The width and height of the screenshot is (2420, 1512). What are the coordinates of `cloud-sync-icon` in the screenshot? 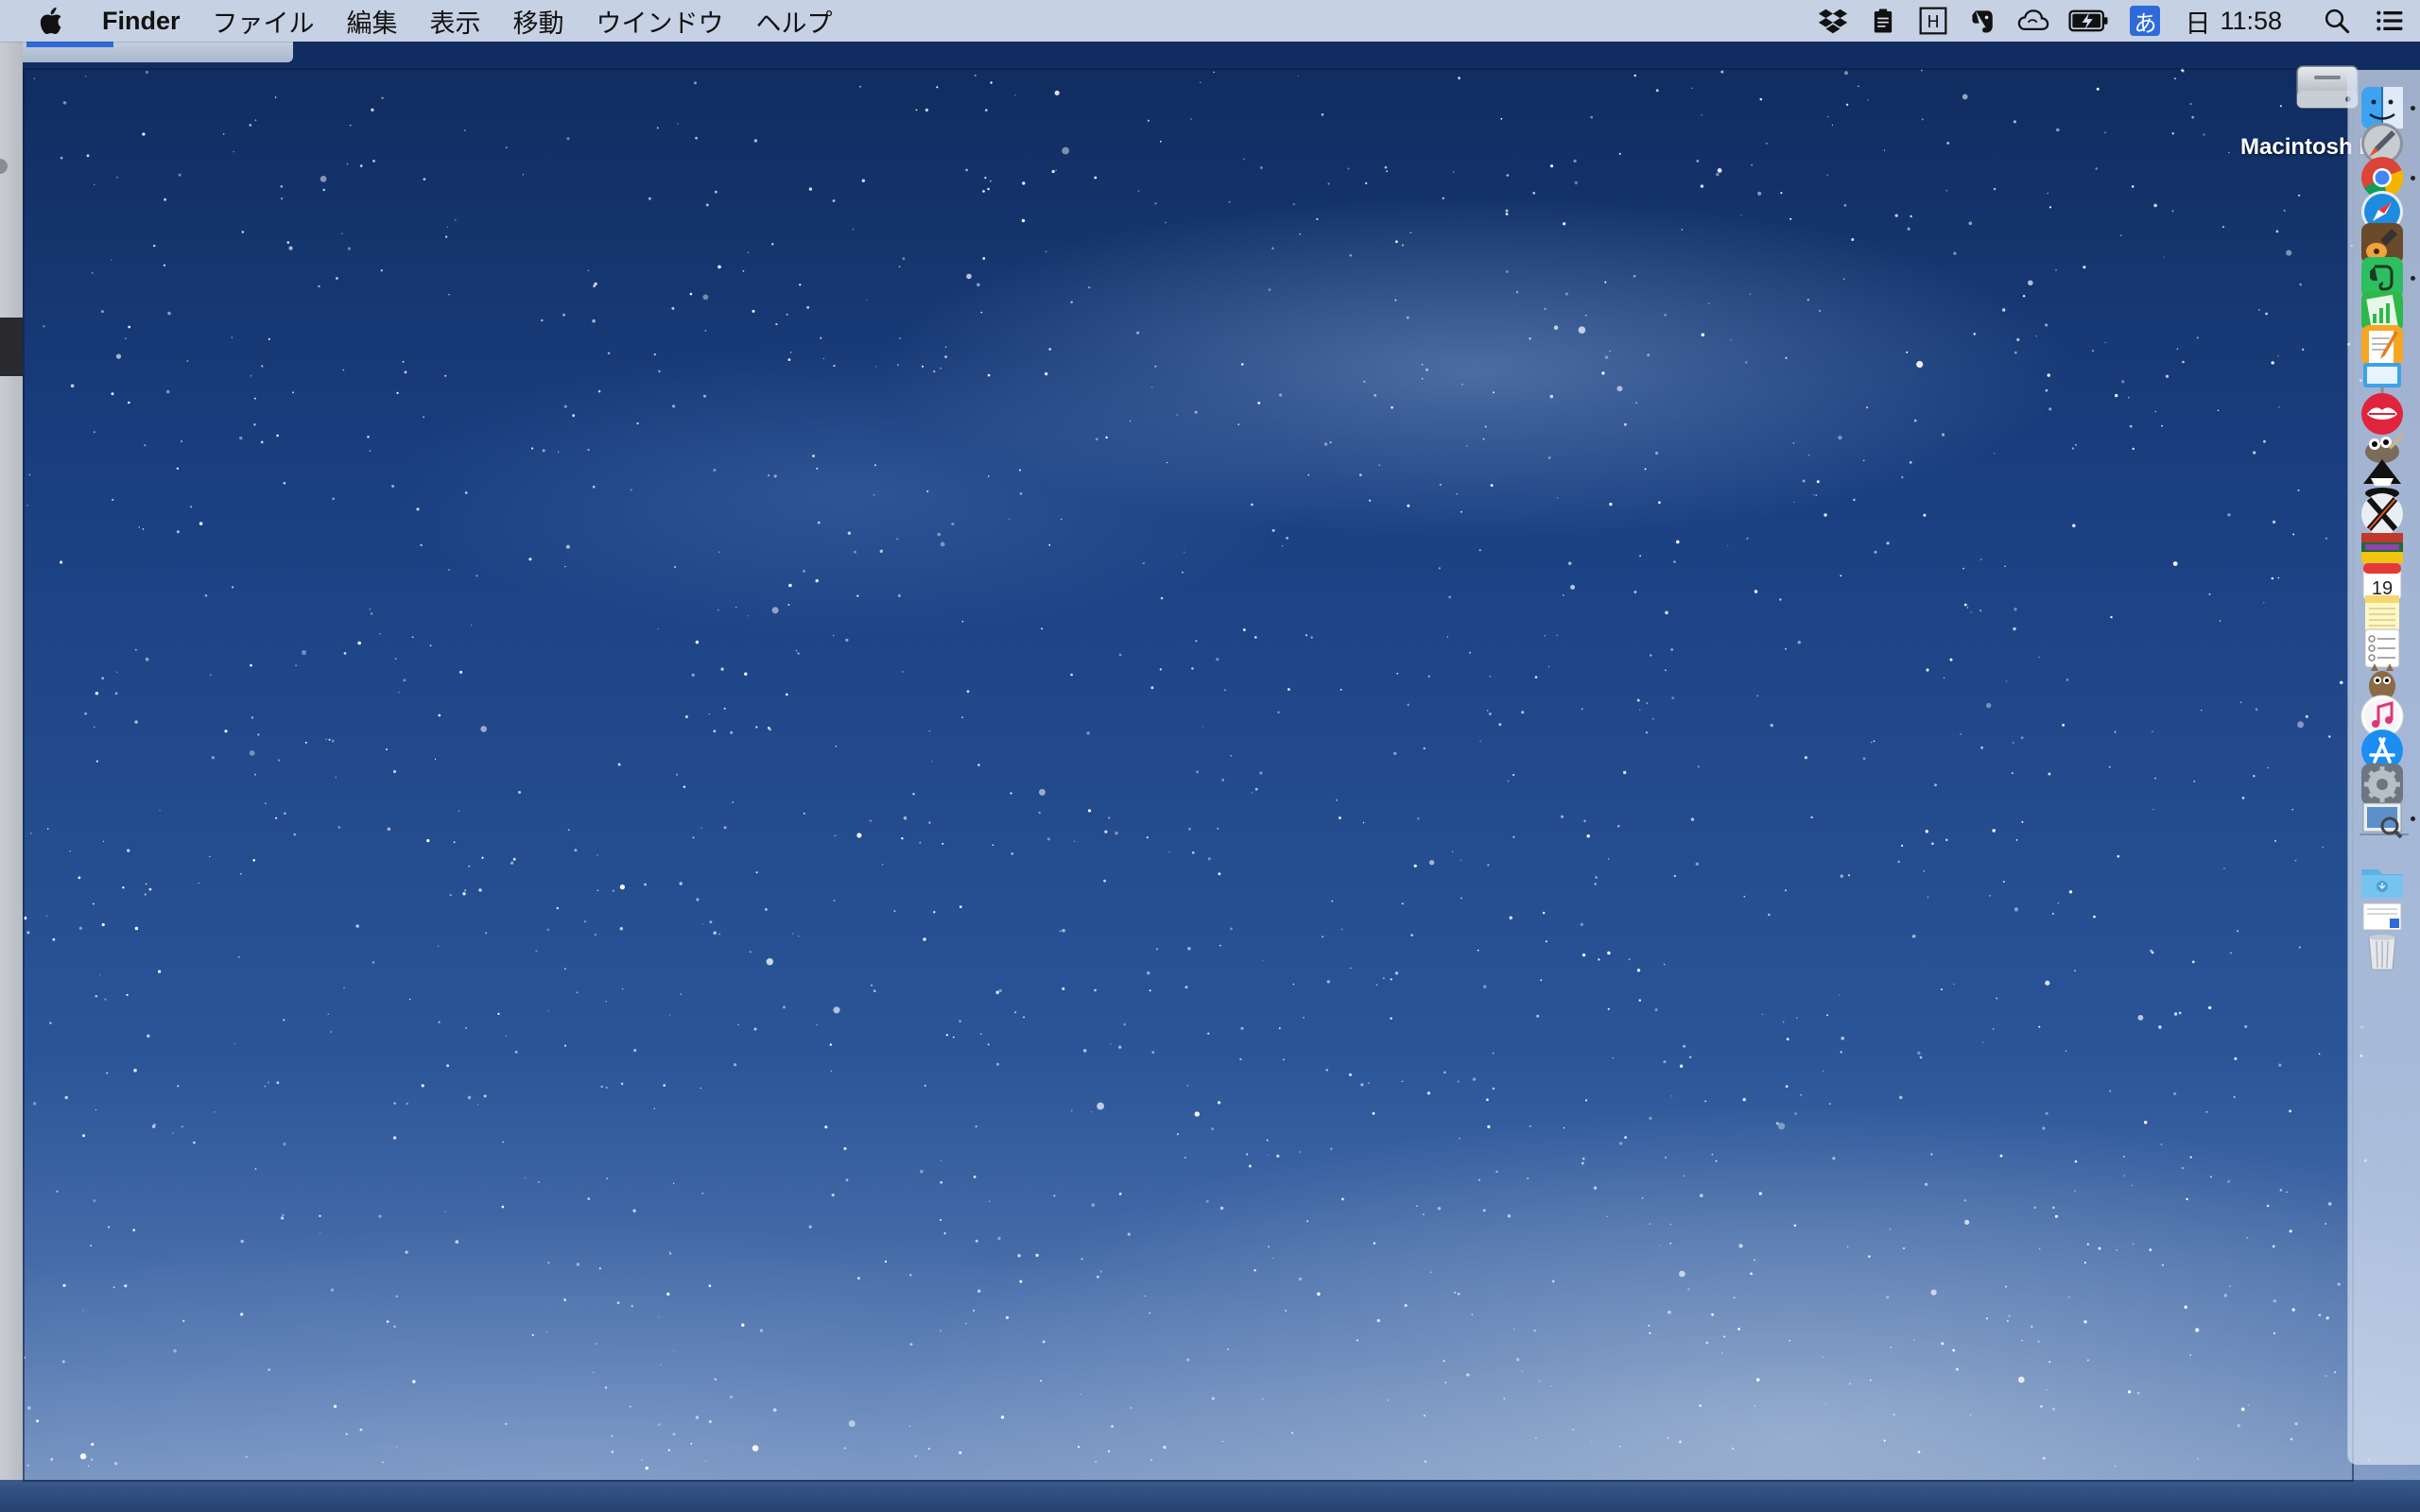 It's located at (2033, 21).